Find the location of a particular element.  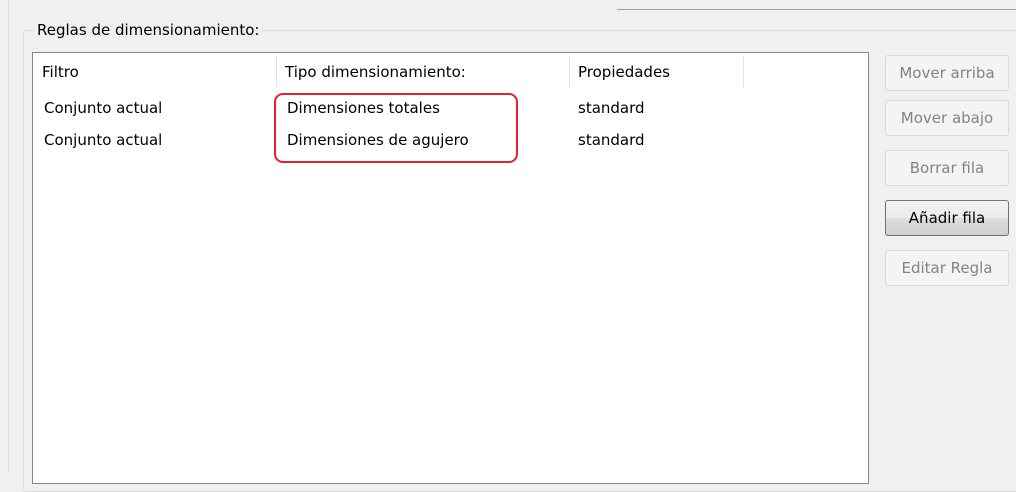

left-window-edge is located at coordinates (4, 235).